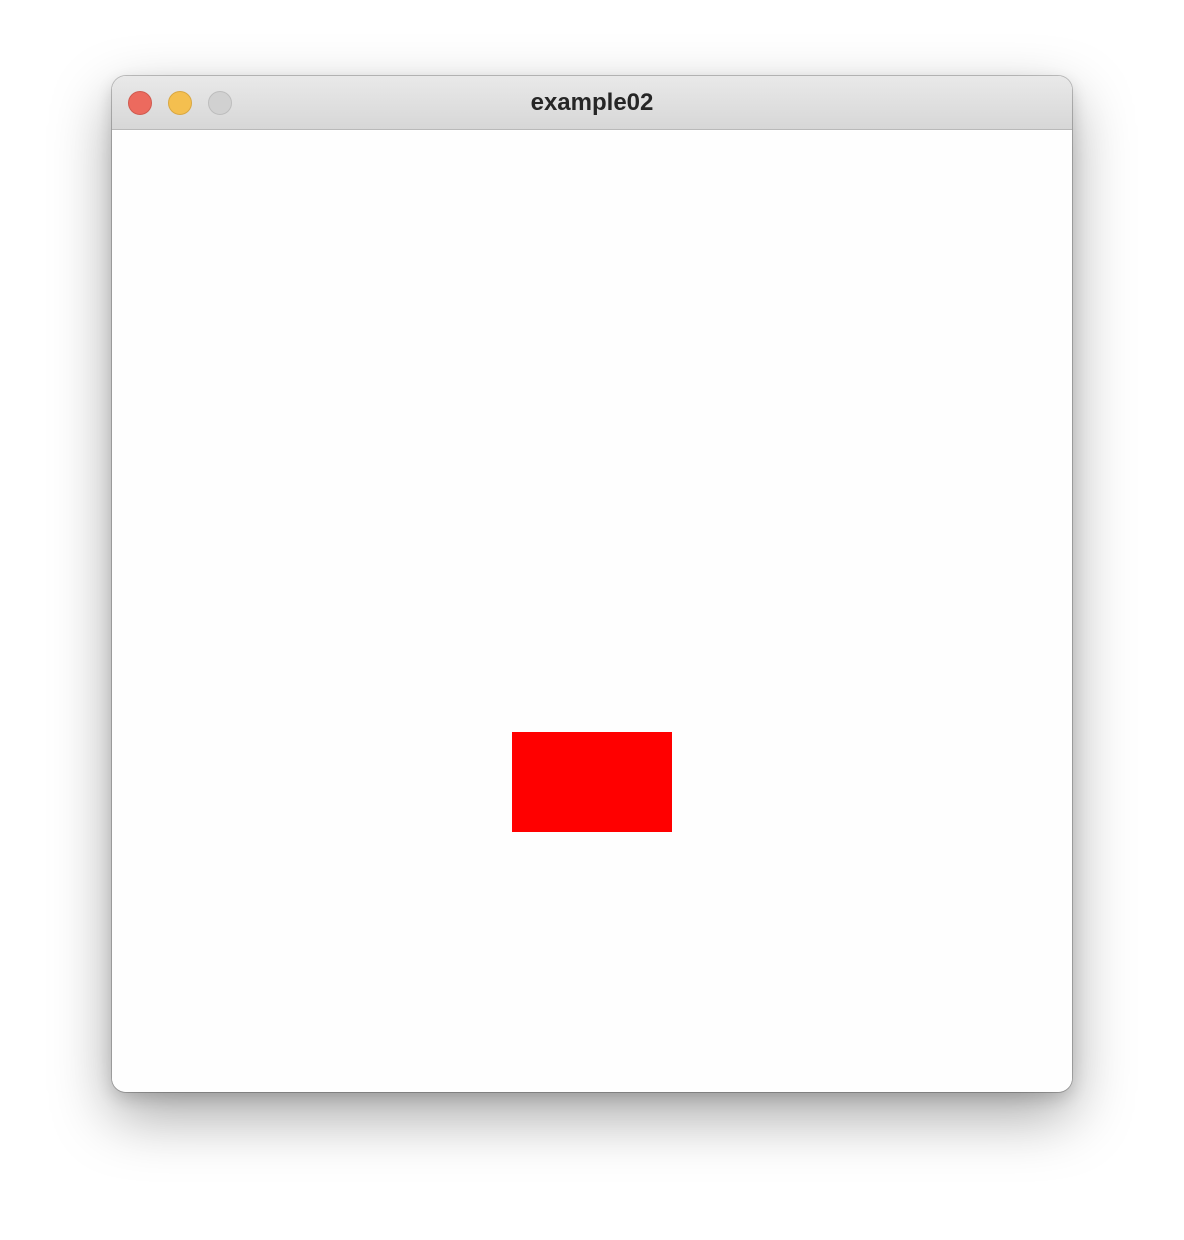  I want to click on title-bar: example02, so click(592, 103).